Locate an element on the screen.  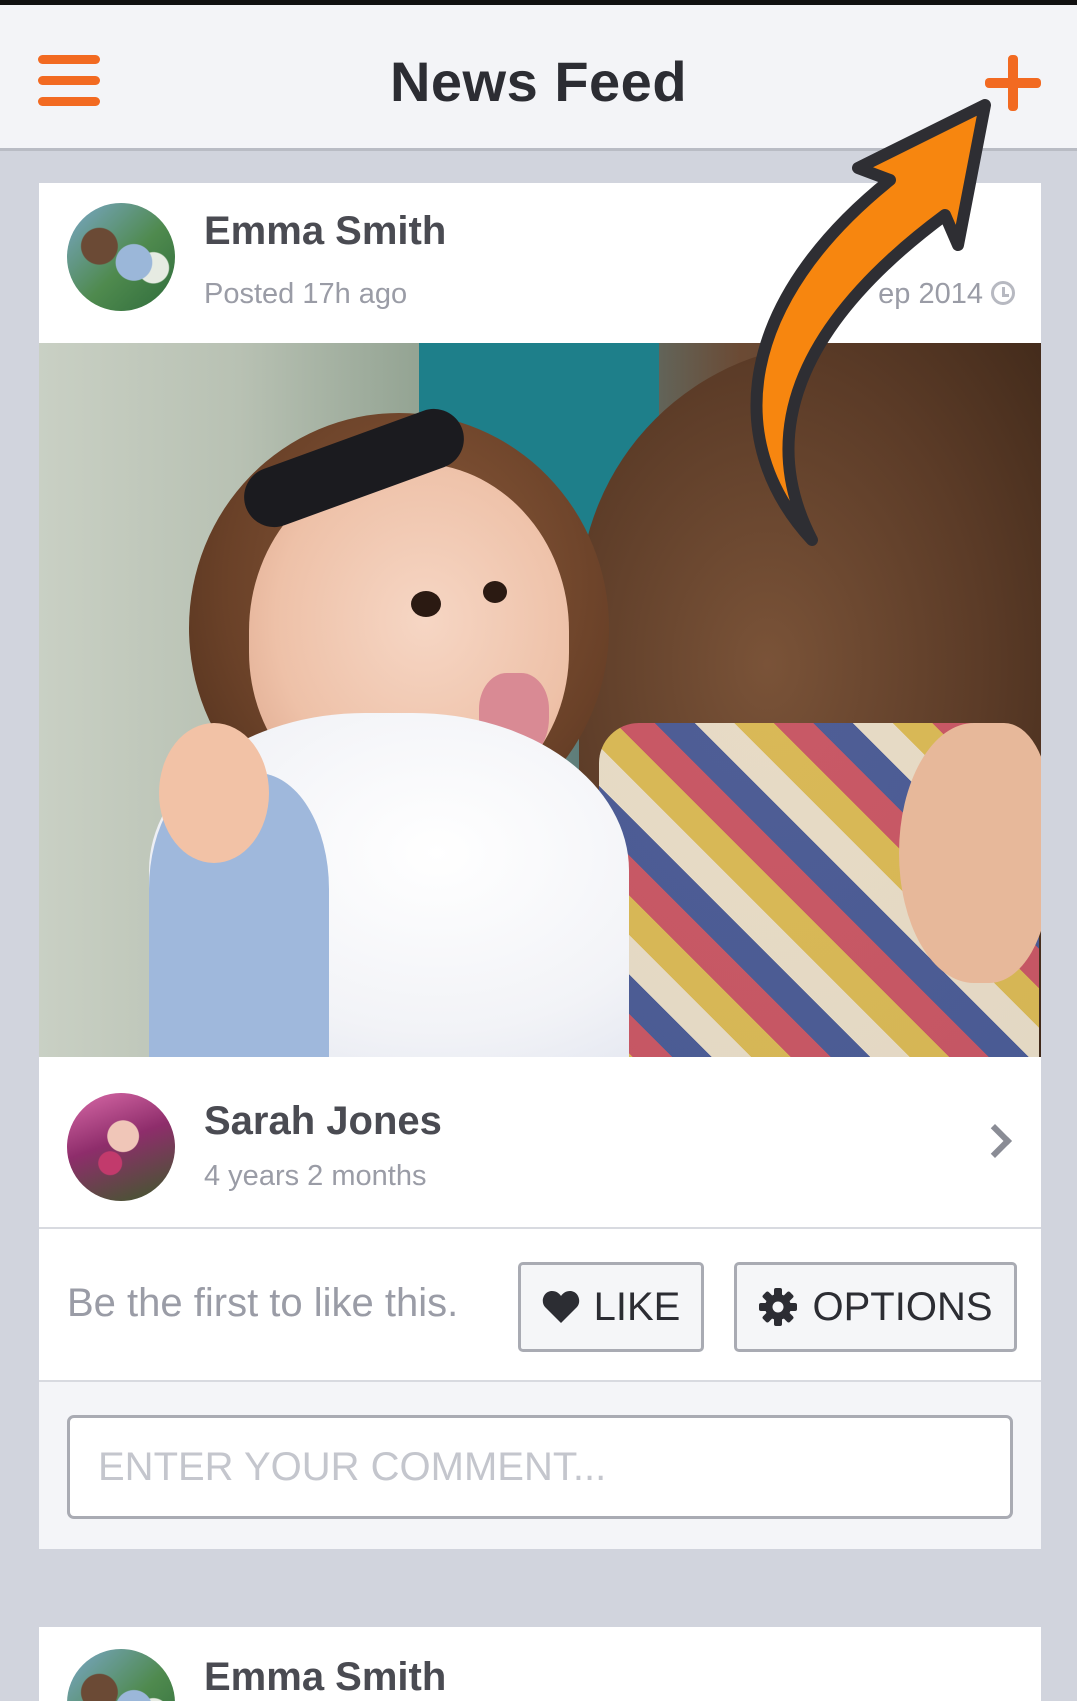
post-header: Emma Smith Posted 17h ago ep 2014 is located at coordinates (540, 263).